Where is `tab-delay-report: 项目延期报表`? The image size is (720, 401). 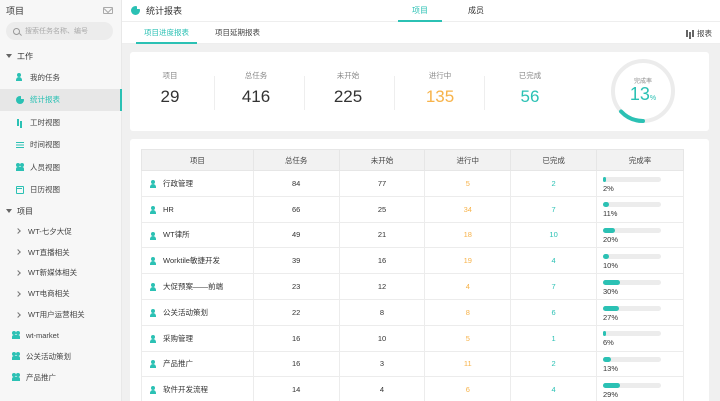
tab-delay-report: 项目延期报表 is located at coordinates (237, 33).